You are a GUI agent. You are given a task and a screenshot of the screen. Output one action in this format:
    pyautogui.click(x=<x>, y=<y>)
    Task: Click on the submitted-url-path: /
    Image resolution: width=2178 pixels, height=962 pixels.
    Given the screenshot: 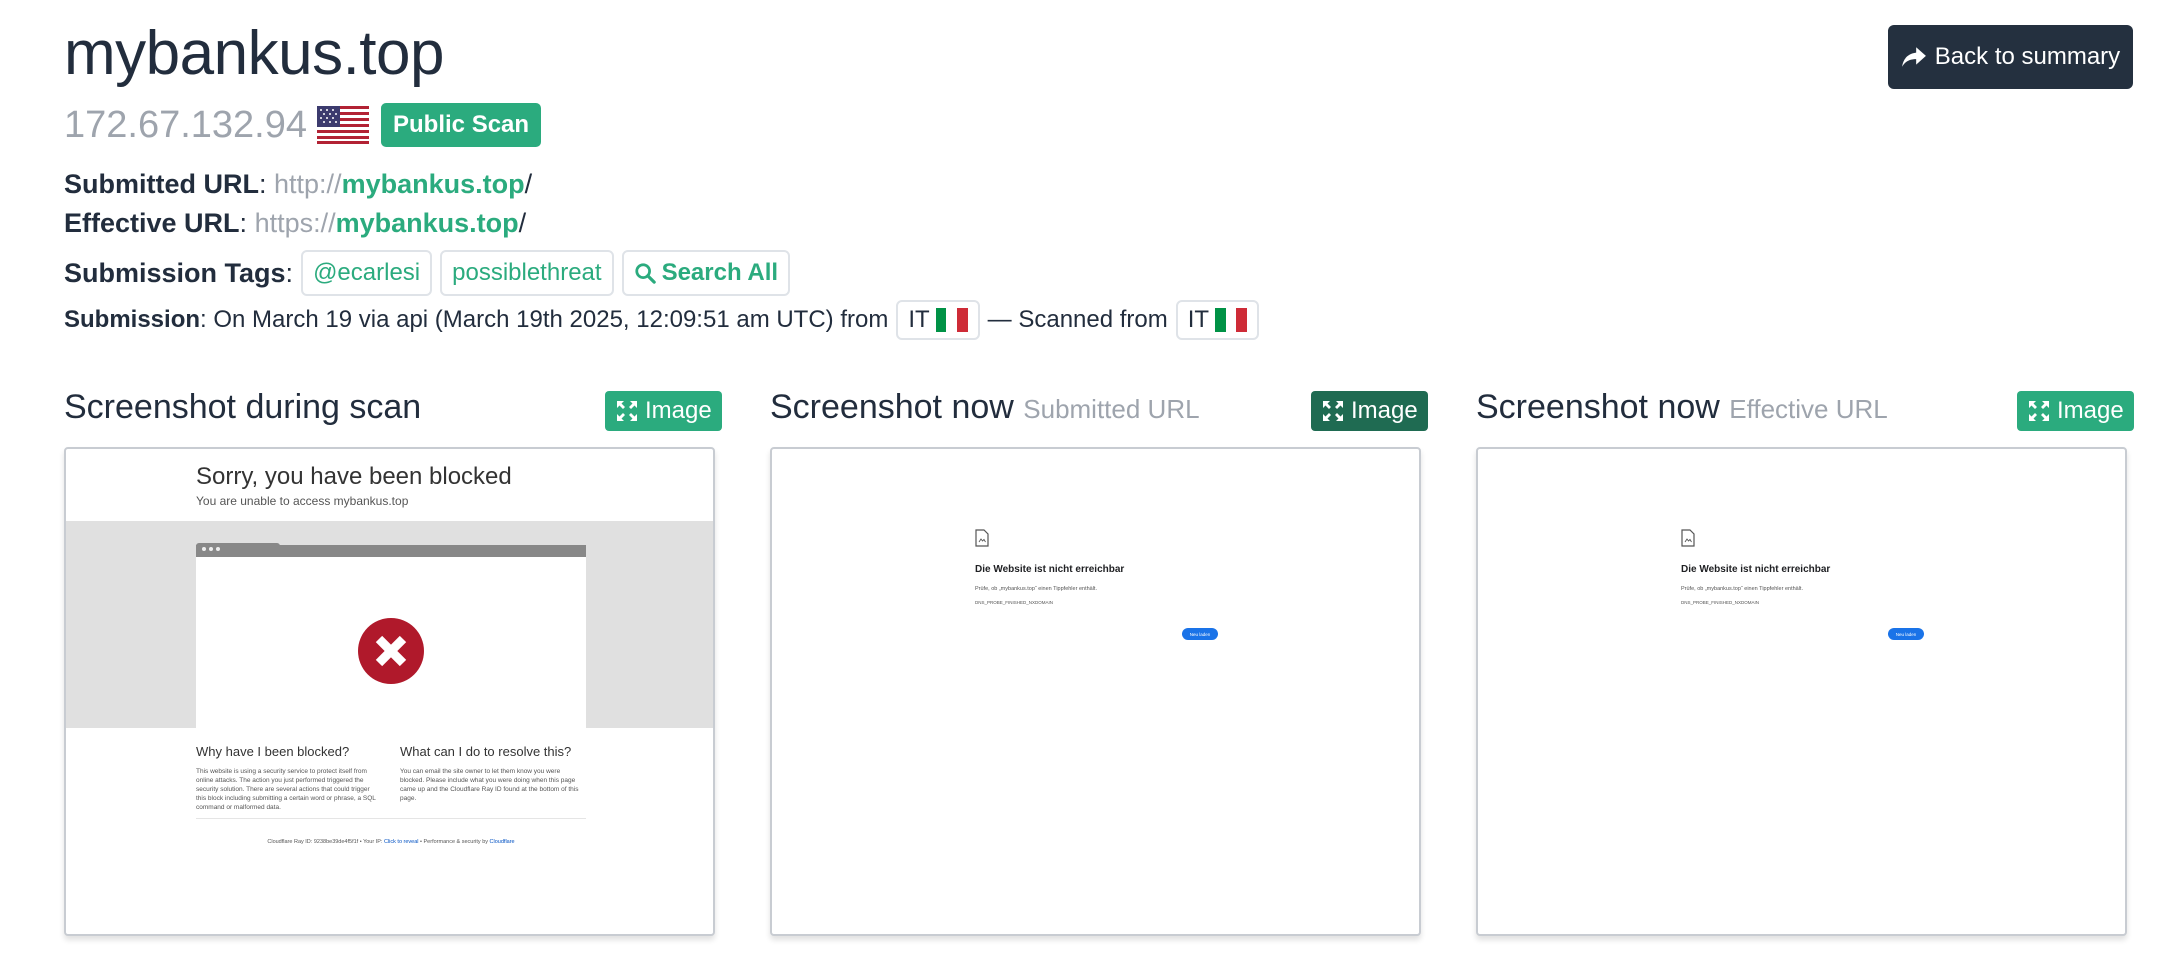 What is the action you would take?
    pyautogui.click(x=528, y=184)
    